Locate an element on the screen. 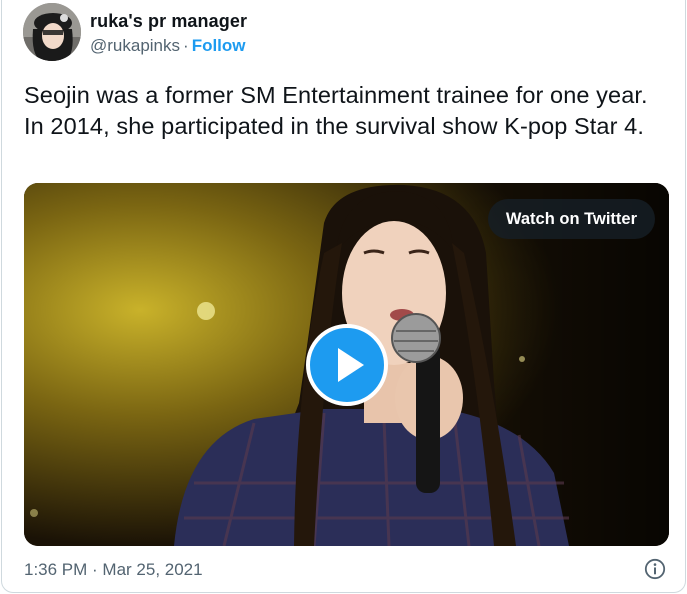 The height and width of the screenshot is (594, 687). follow-link: Follow is located at coordinates (219, 45).